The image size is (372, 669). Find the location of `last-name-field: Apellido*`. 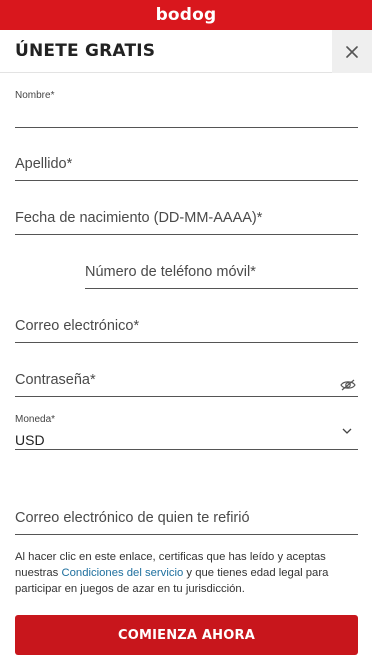

last-name-field: Apellido* is located at coordinates (186, 165).